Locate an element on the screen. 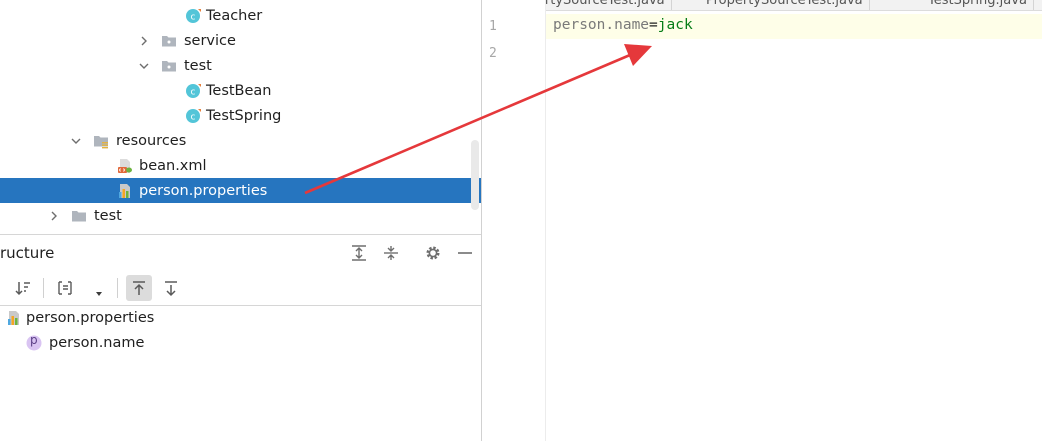  tree-item-testbean: c TestBean is located at coordinates (240, 90).